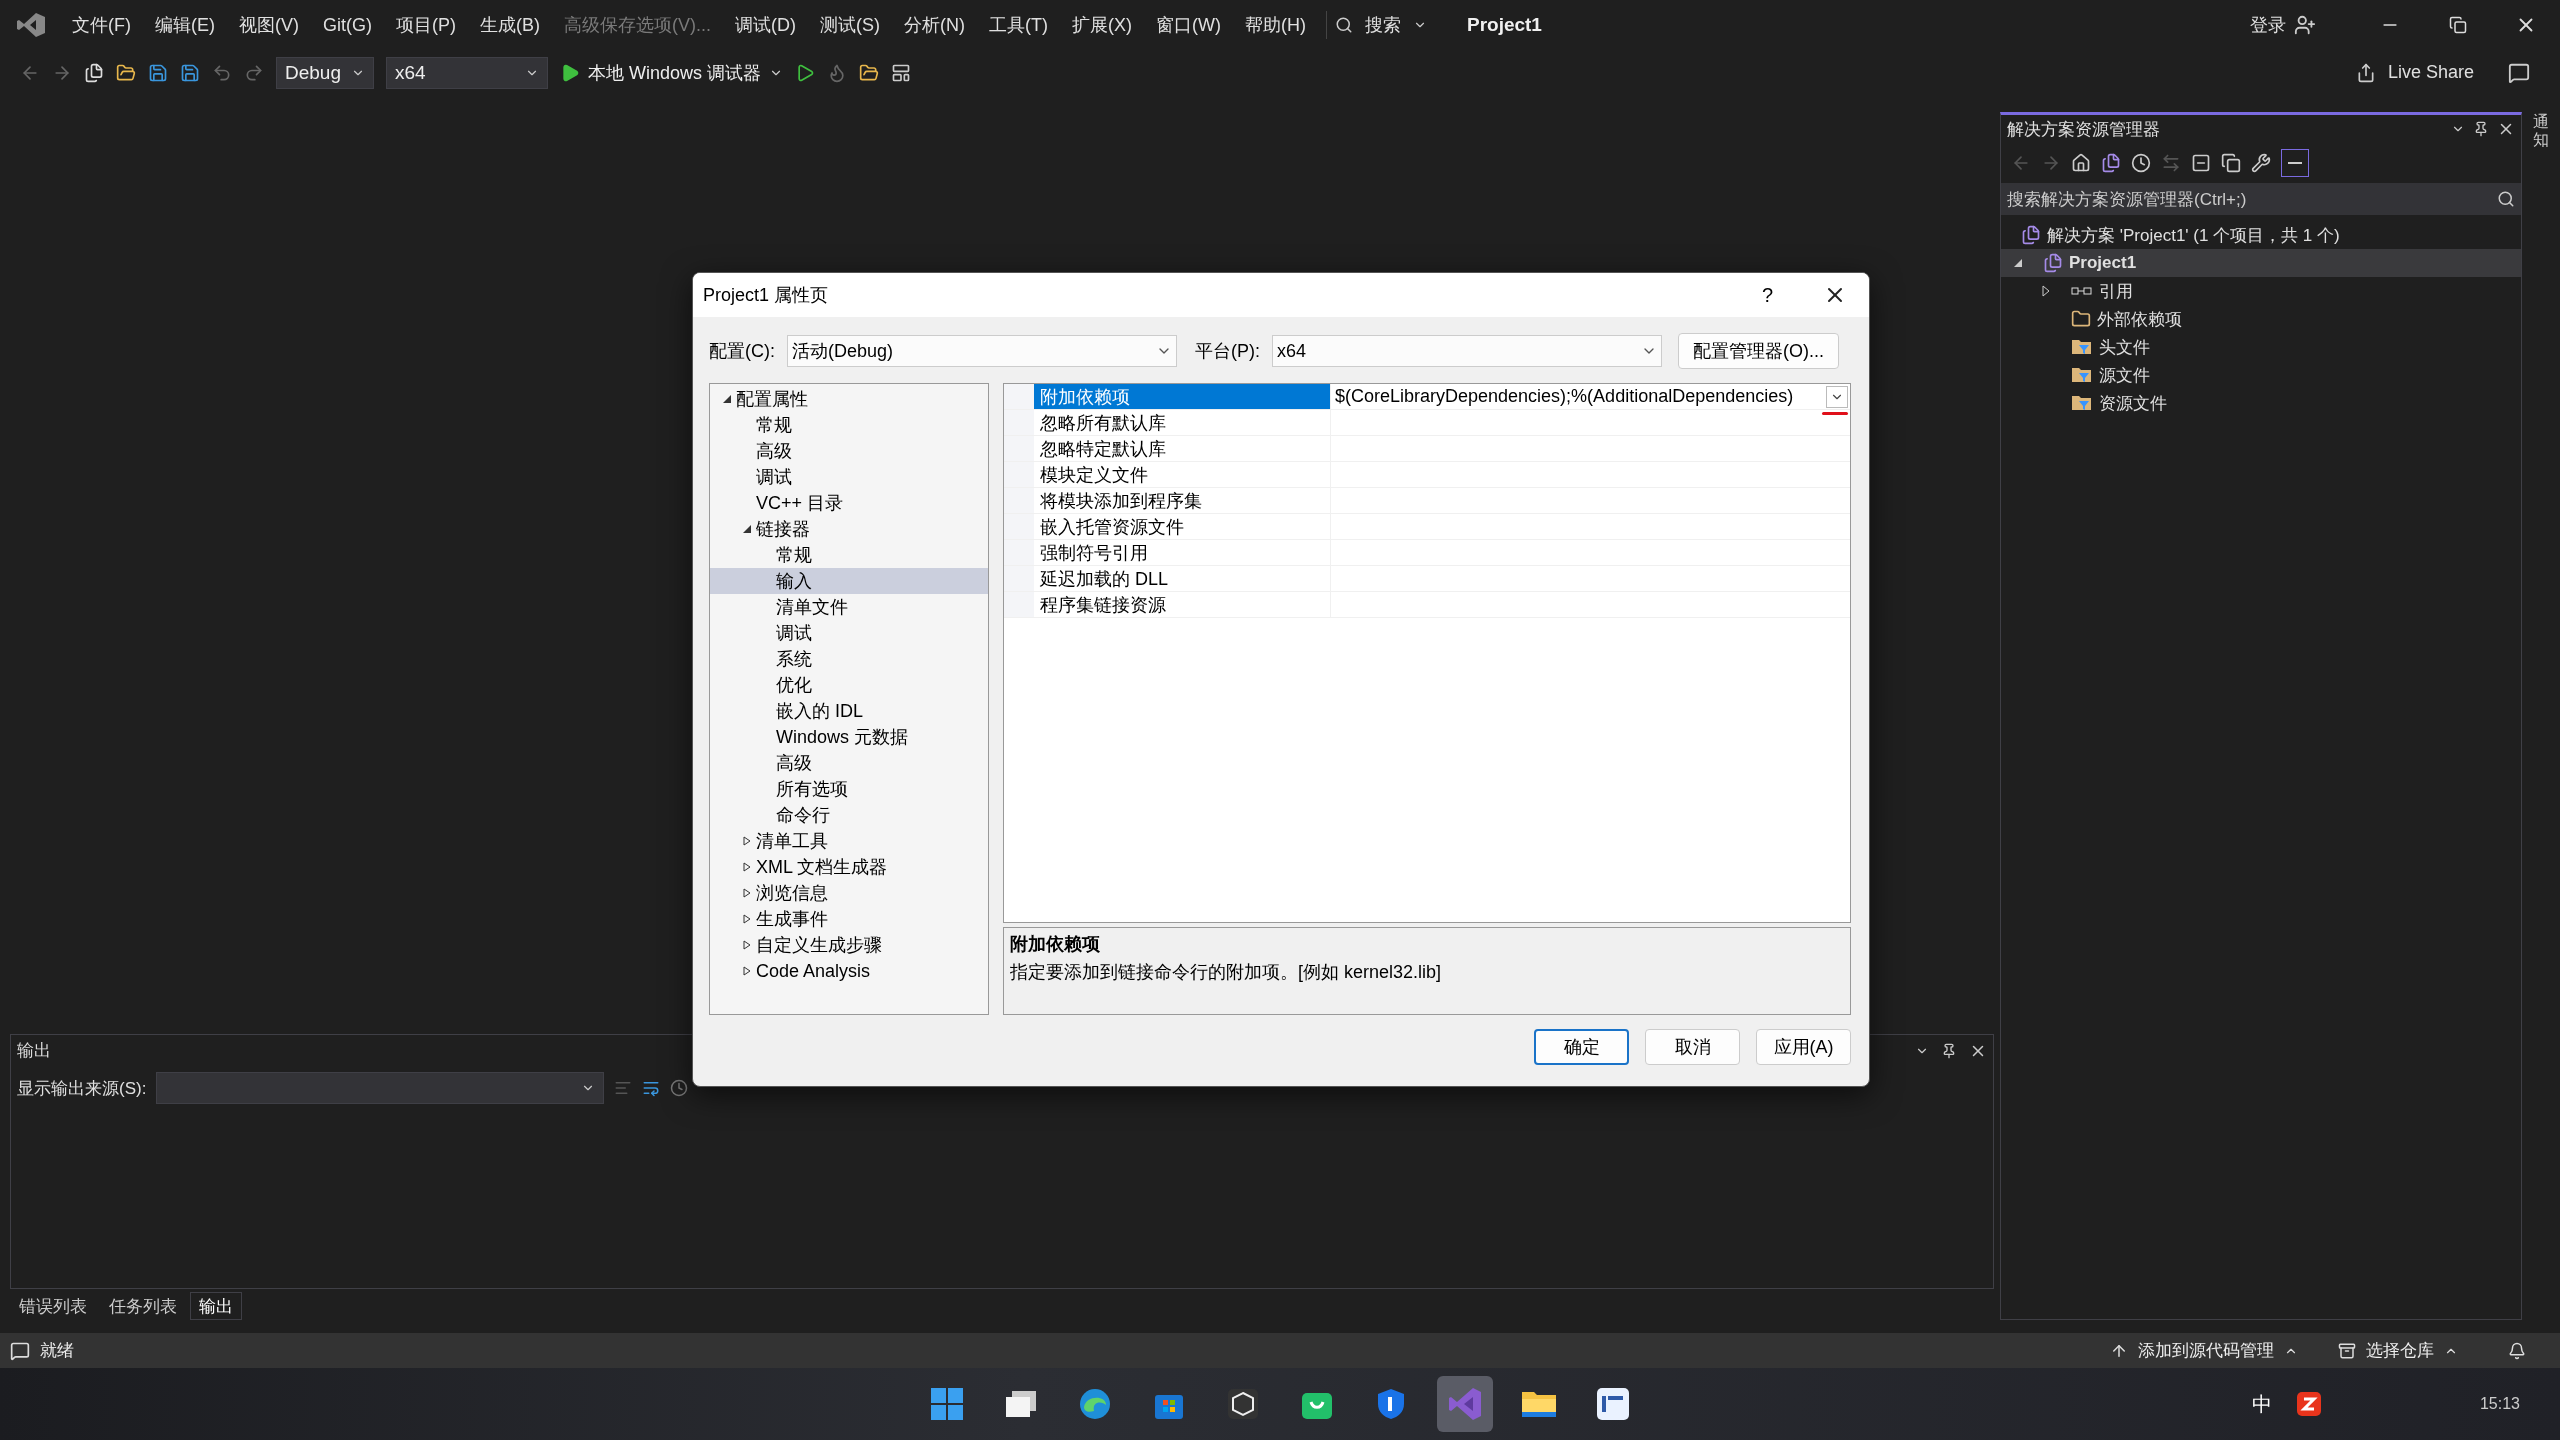 The width and height of the screenshot is (2560, 1440). Describe the element at coordinates (2082, 291) in the screenshot. I see `reference-icon` at that location.